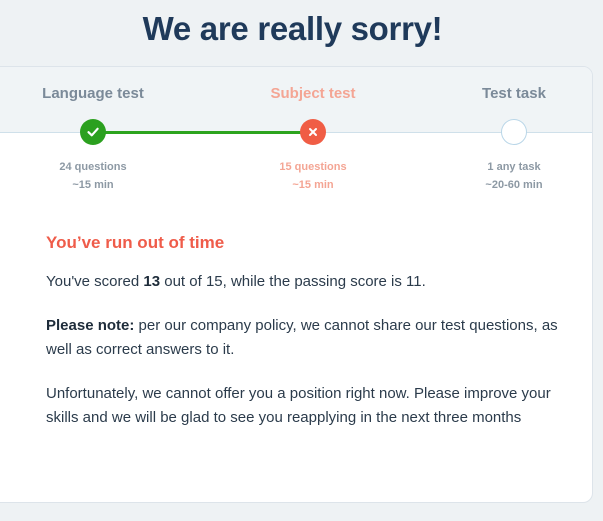  I want to click on step-language-test-meta: 24 questions ~15 min, so click(92, 176).